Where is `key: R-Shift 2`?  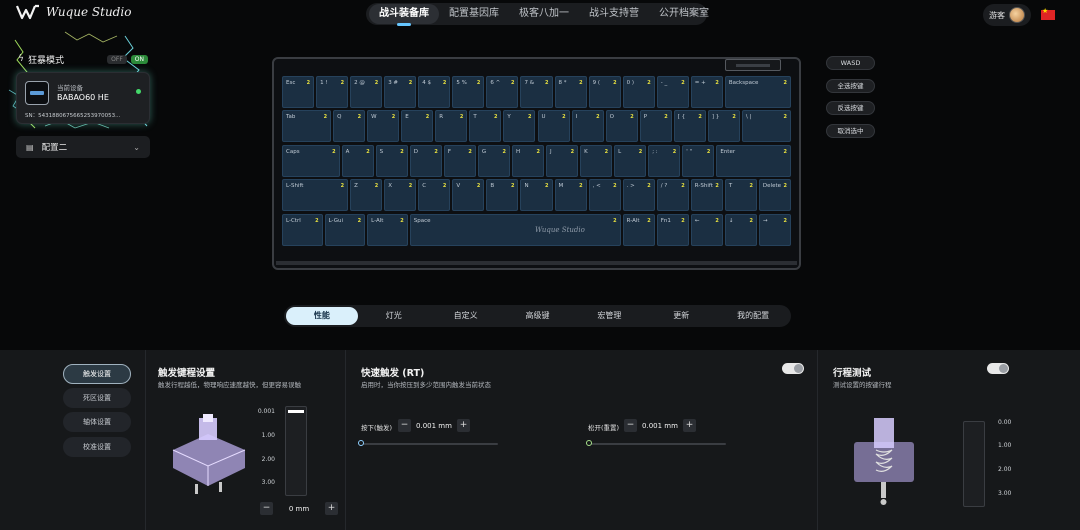
key: R-Shift 2 is located at coordinates (706, 195).